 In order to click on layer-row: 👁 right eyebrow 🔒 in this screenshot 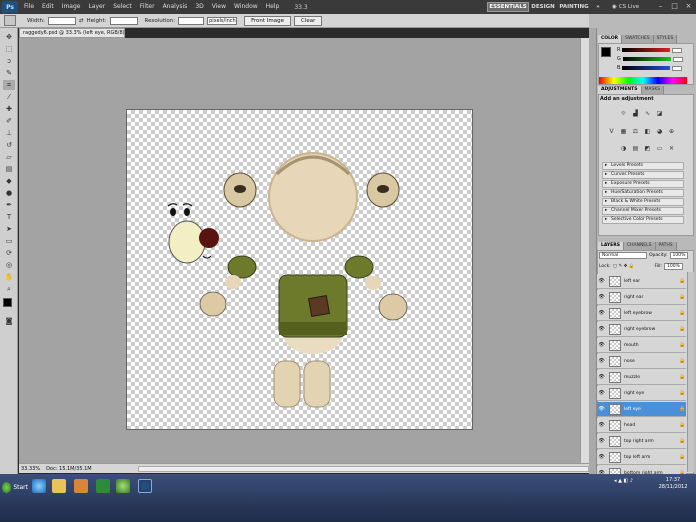, I will do `click(641, 329)`.